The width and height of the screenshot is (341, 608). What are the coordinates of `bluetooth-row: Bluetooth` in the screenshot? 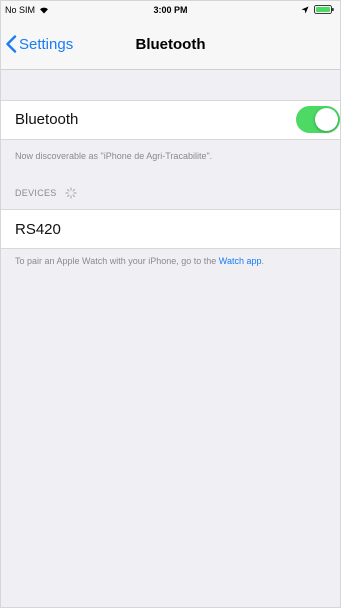 It's located at (170, 120).